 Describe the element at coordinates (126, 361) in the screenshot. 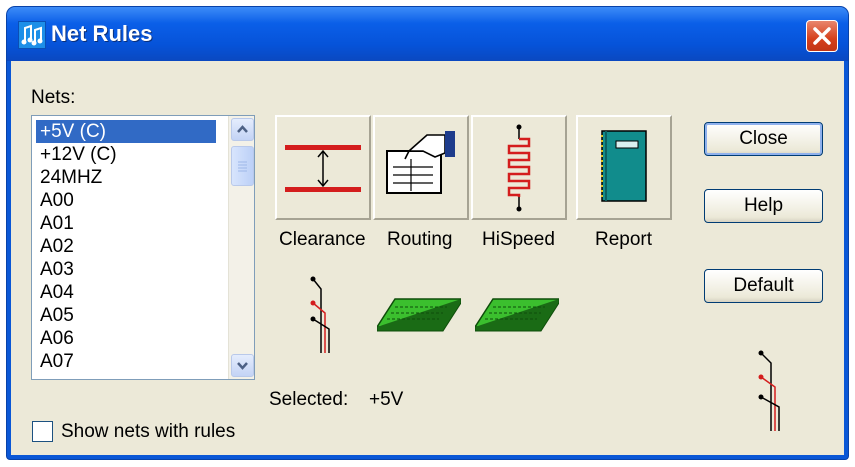

I see `list-item: A07` at that location.